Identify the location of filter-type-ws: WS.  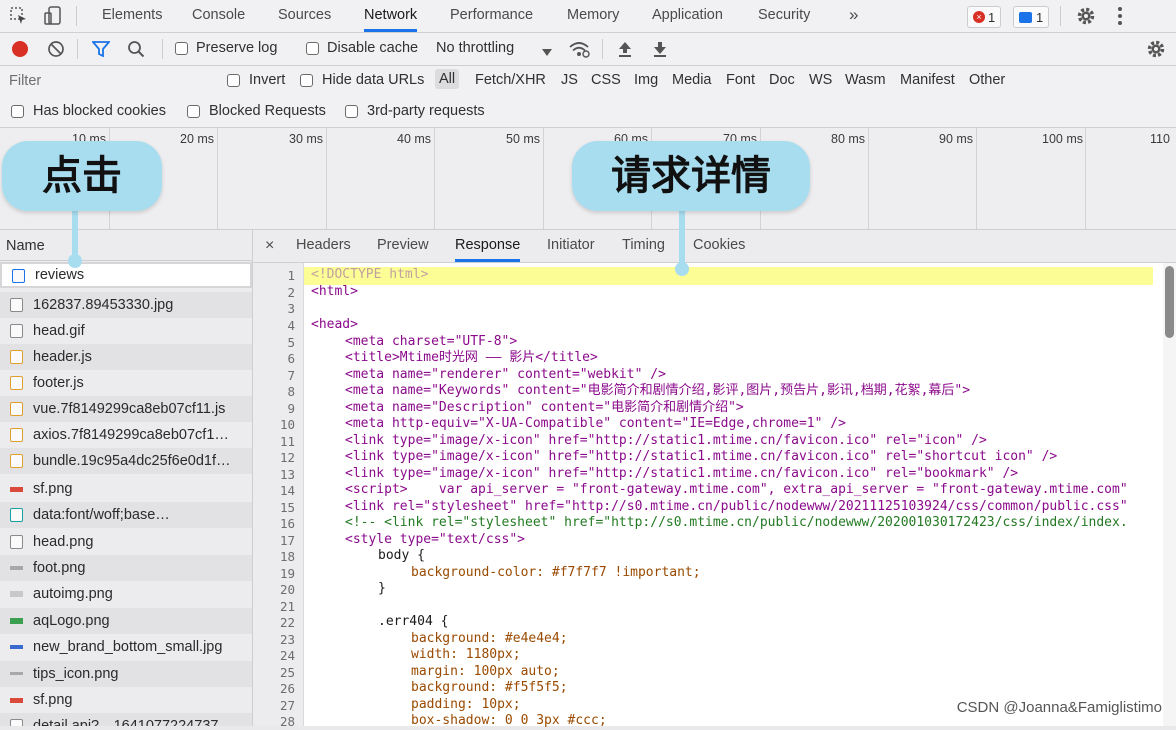
(820, 80).